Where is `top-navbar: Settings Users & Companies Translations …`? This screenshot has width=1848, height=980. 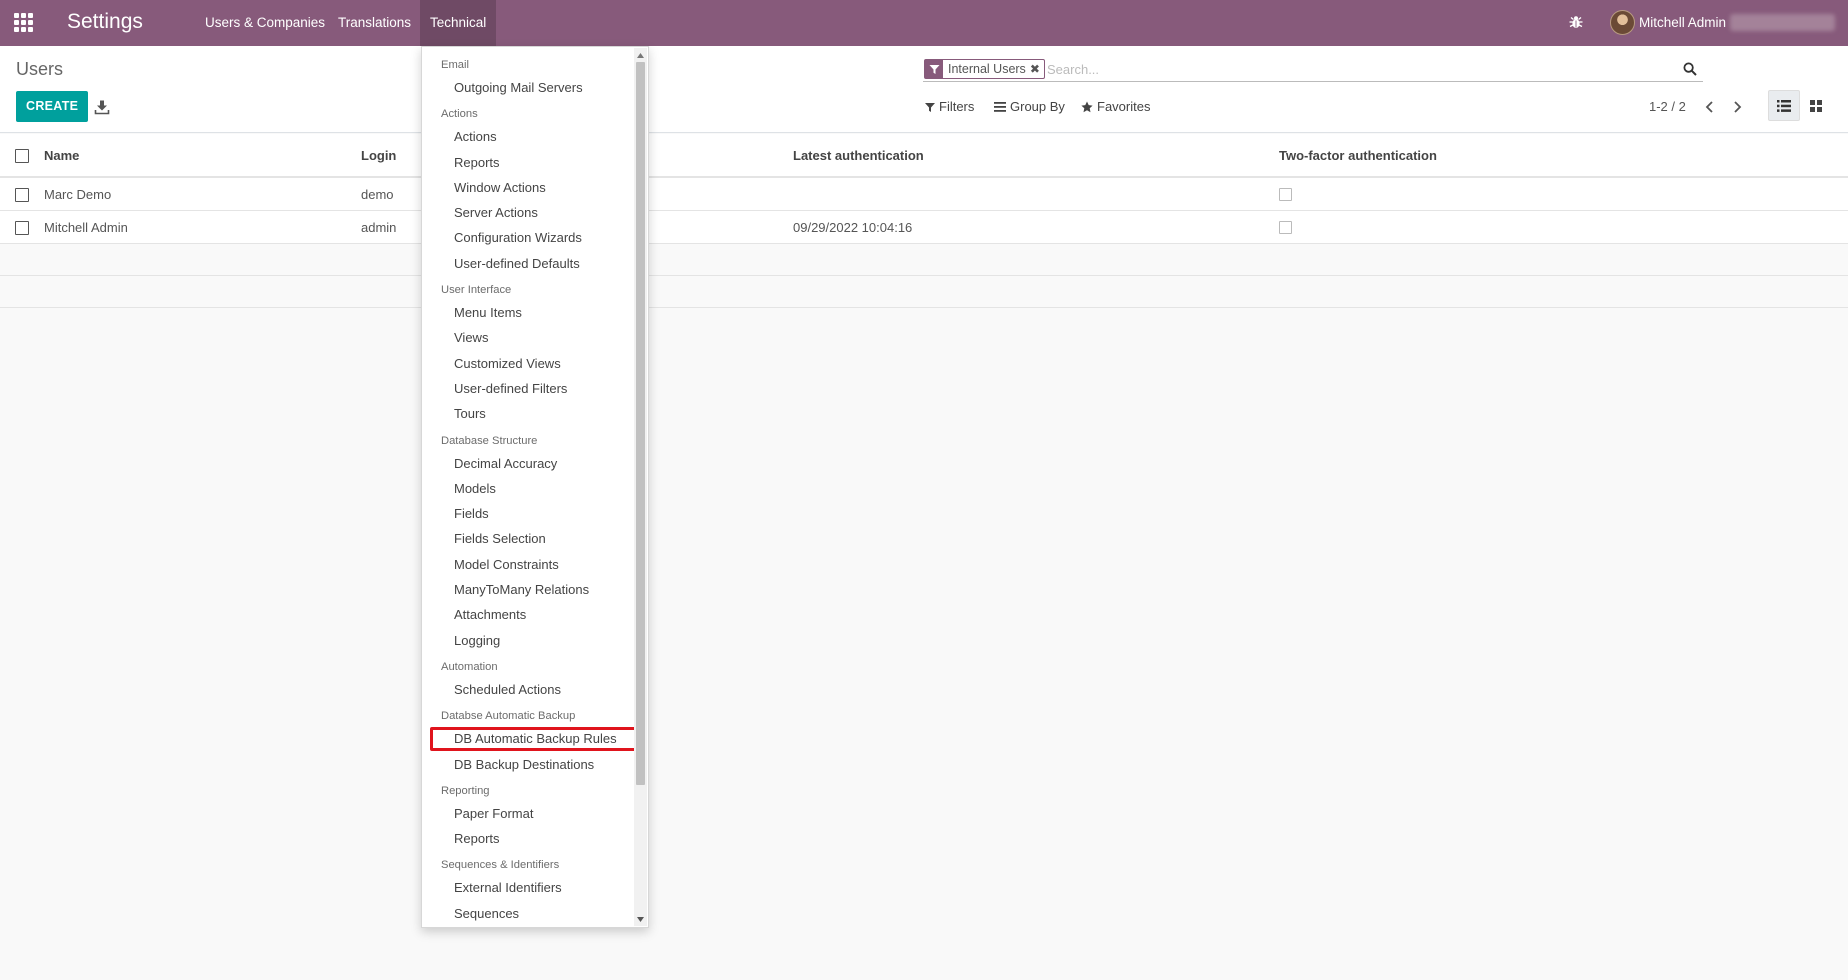
top-navbar: Settings Users & Companies Translations … is located at coordinates (924, 23).